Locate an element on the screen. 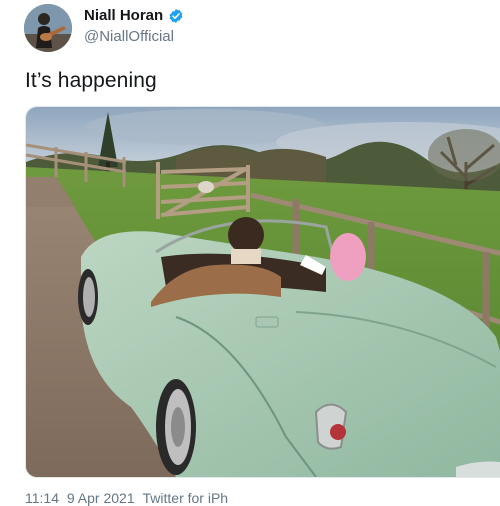  avatar-photo is located at coordinates (48, 28).